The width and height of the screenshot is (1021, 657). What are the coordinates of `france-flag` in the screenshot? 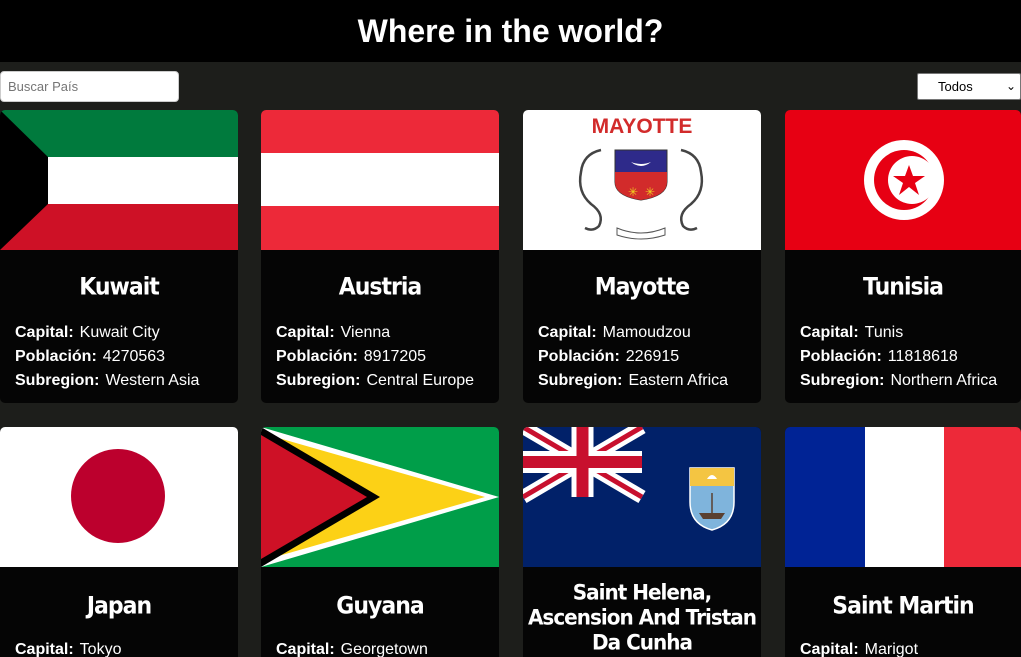 It's located at (903, 497).